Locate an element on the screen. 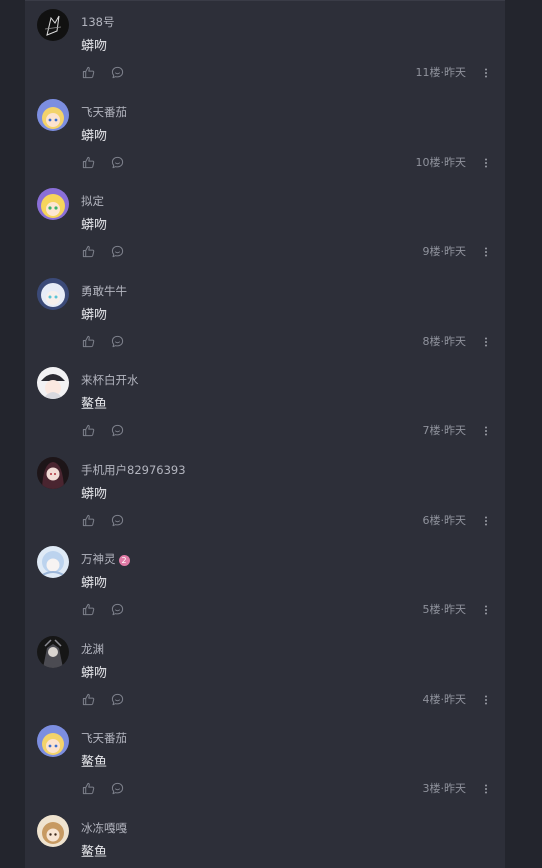 The width and height of the screenshot is (542, 868). white-cap-anime-avatar-icon is located at coordinates (53, 383).